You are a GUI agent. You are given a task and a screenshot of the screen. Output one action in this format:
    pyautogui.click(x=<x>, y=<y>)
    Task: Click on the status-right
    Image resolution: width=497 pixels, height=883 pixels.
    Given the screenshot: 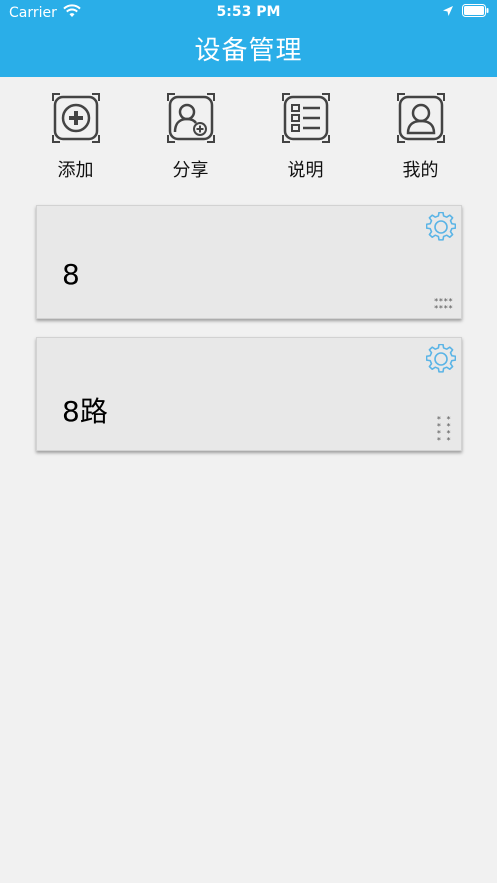 What is the action you would take?
    pyautogui.click(x=465, y=12)
    